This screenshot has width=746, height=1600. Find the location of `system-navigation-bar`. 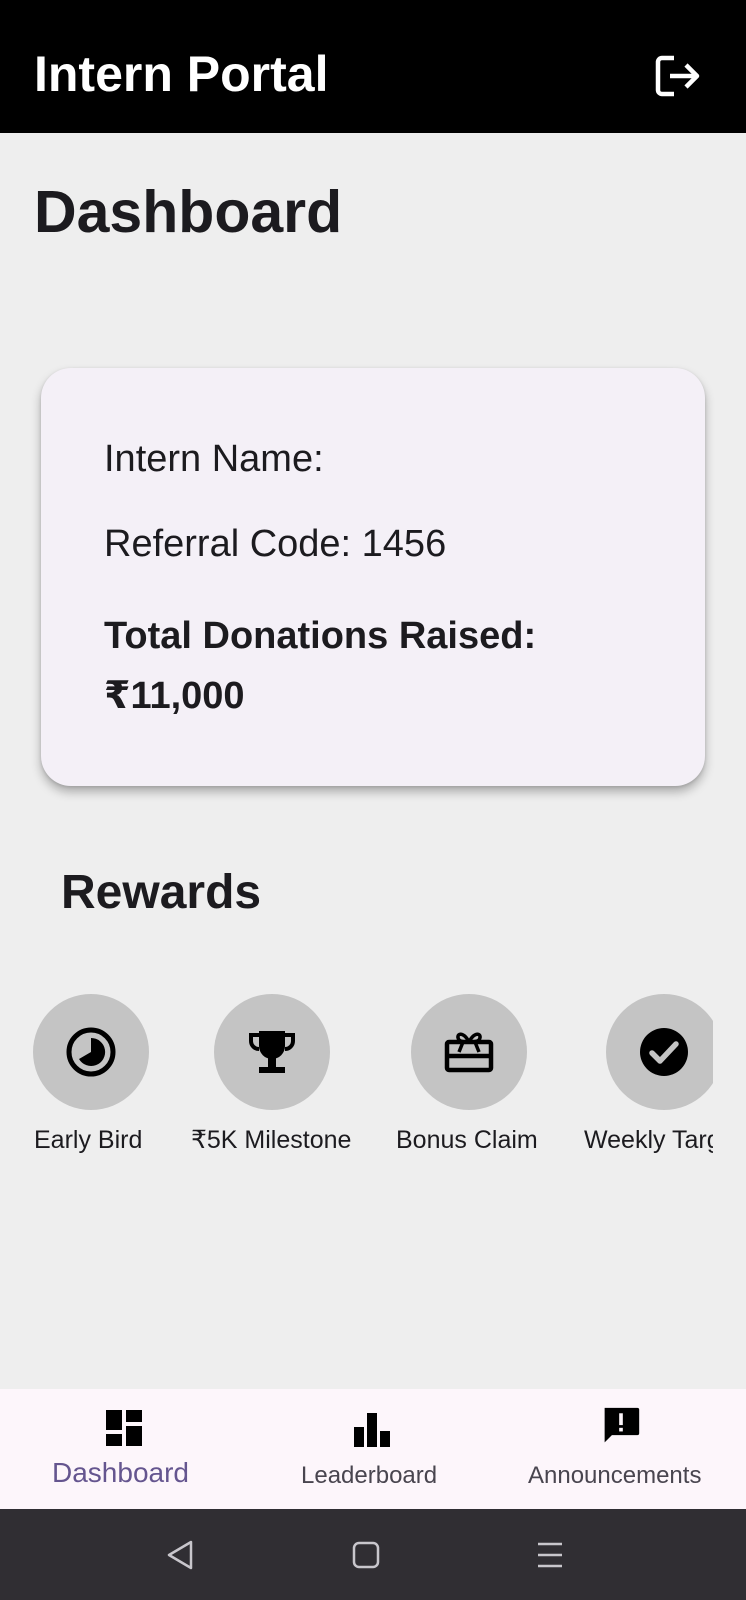

system-navigation-bar is located at coordinates (373, 1554).